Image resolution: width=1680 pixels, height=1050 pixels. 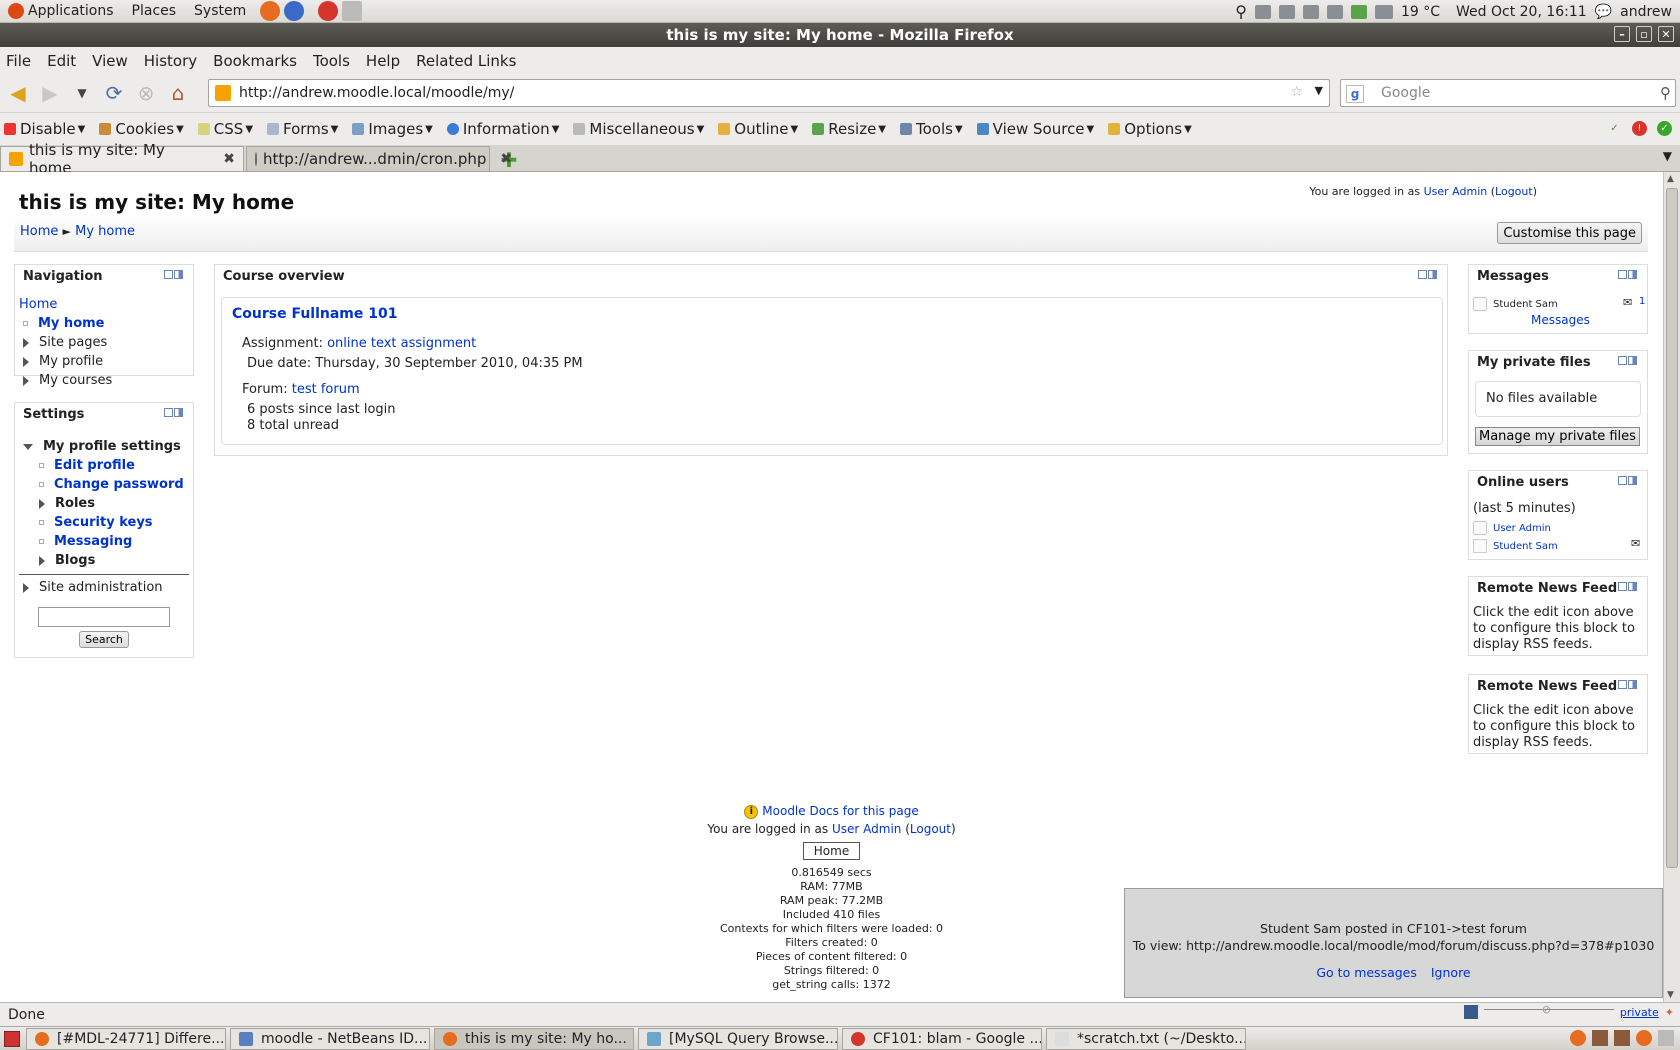 I want to click on search-input: g Google ⚲, so click(x=1508, y=93).